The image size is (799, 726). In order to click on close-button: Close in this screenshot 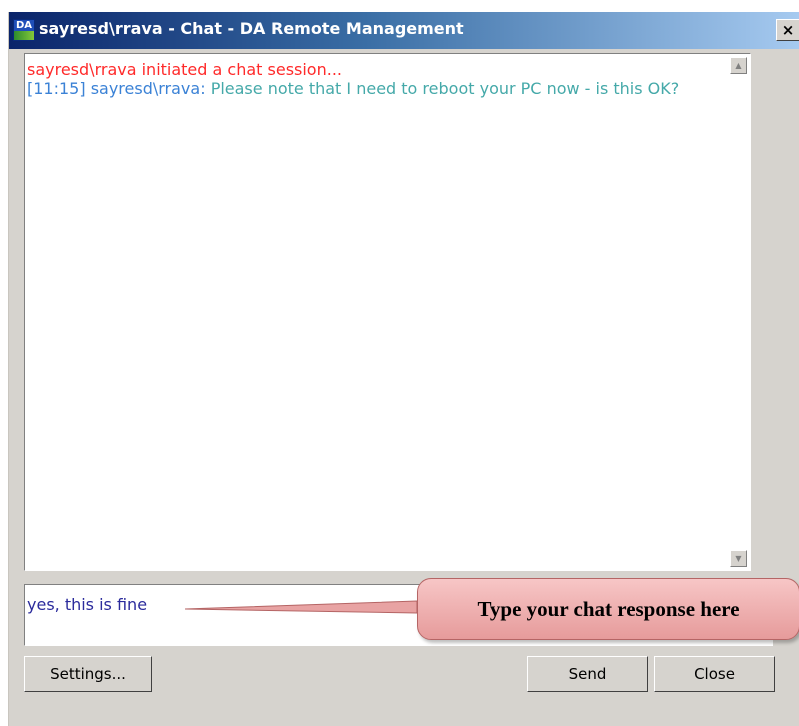, I will do `click(714, 674)`.